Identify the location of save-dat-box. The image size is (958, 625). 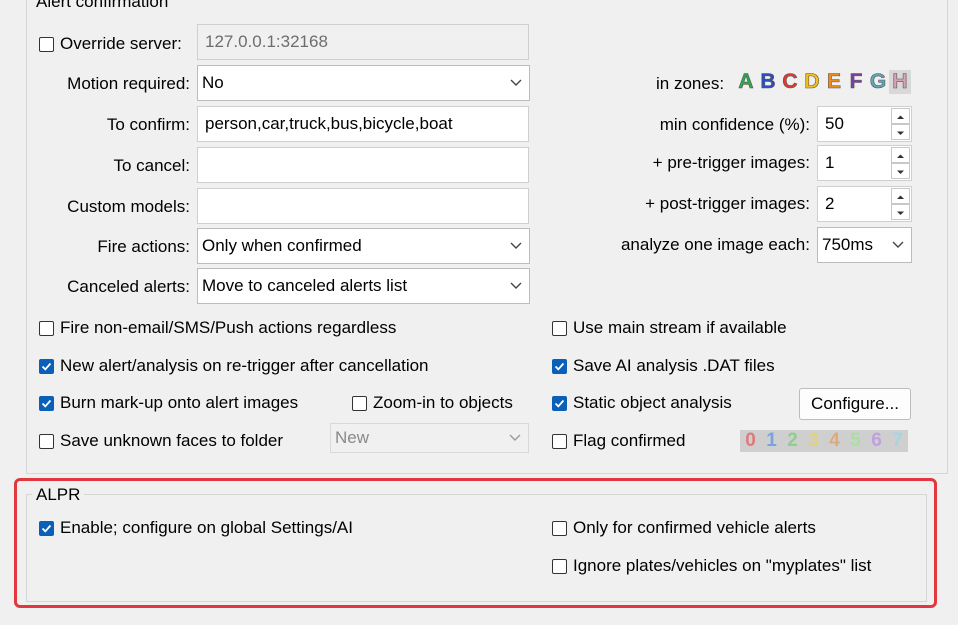
(559, 366).